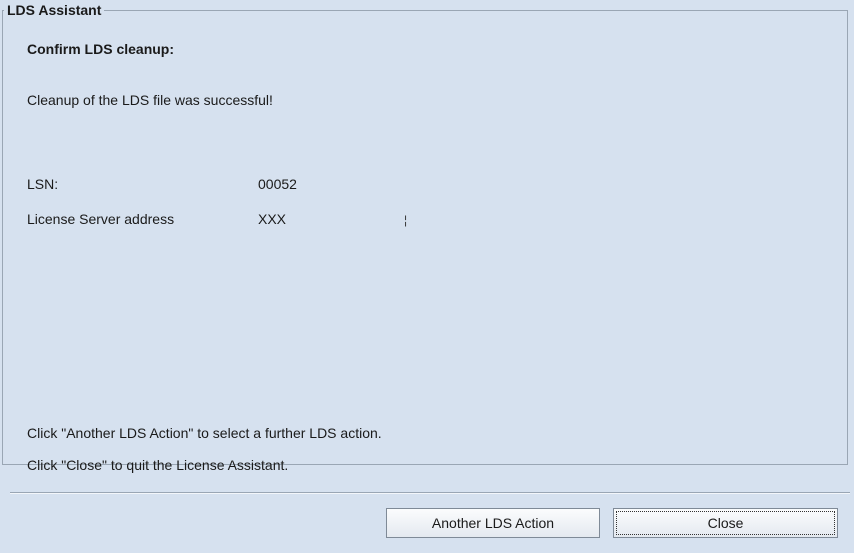  I want to click on license-server-label: License Server address, so click(101, 219).